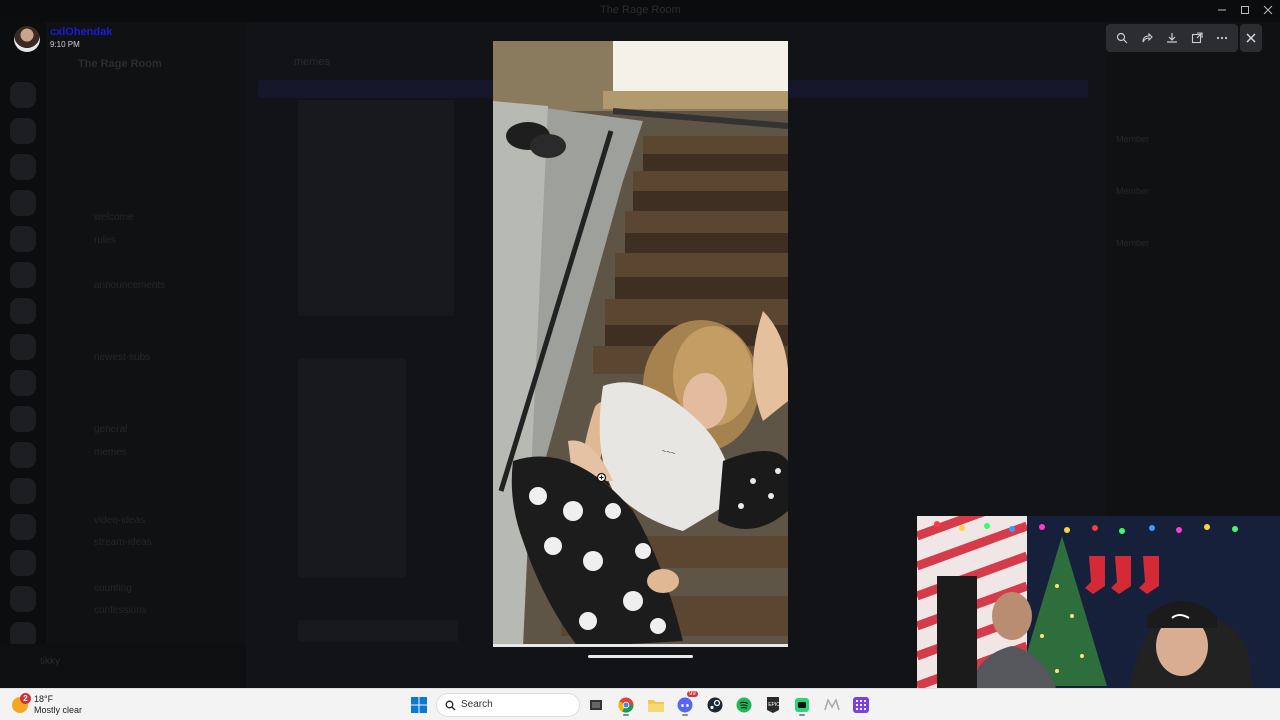 The height and width of the screenshot is (720, 1280). What do you see at coordinates (50, 661) in the screenshot?
I see `self-username: tikky` at bounding box center [50, 661].